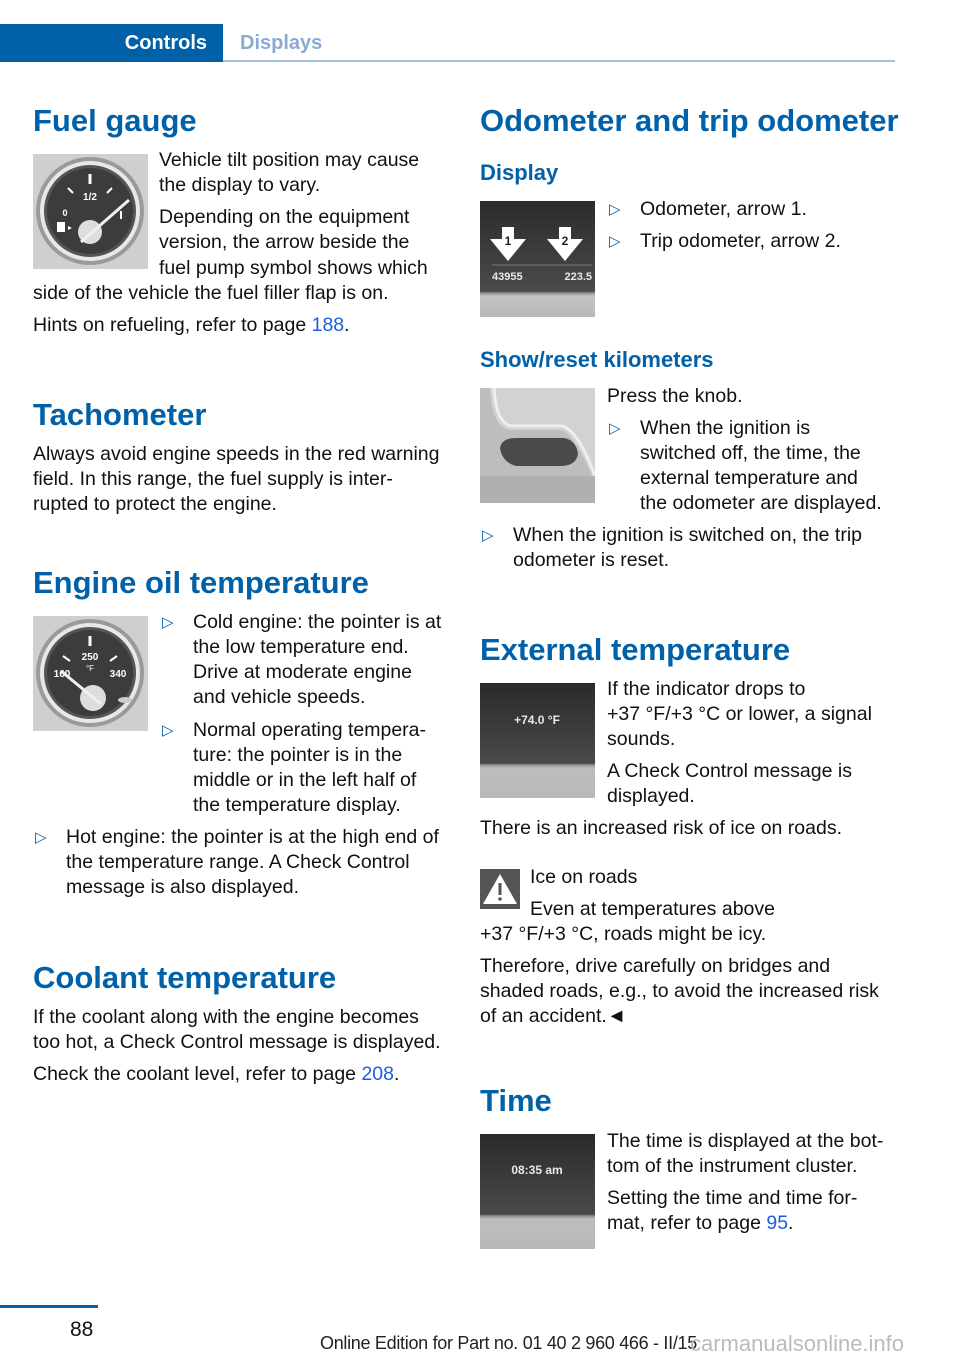 The width and height of the screenshot is (960, 1362). I want to click on page-link-188: 188, so click(328, 325).